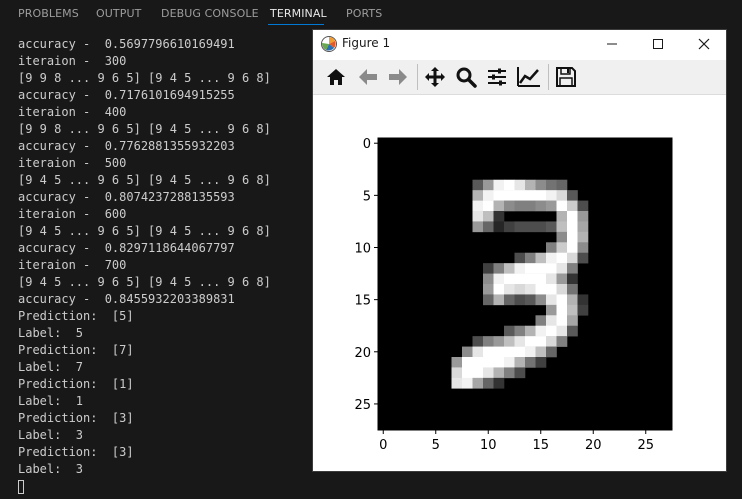 The height and width of the screenshot is (499, 742). Describe the element at coordinates (519, 44) in the screenshot. I see `figure-titlebar: Figure 1` at that location.